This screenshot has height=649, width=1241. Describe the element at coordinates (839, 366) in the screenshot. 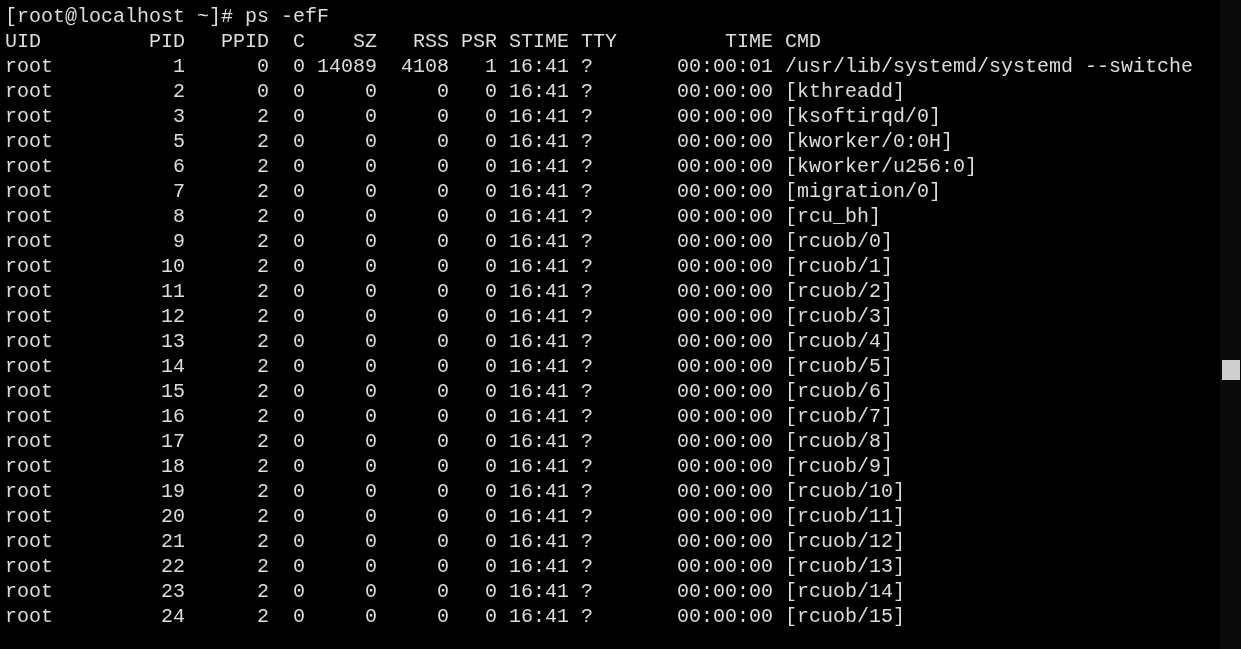

I see `table-cell: [rcuob/5]` at that location.